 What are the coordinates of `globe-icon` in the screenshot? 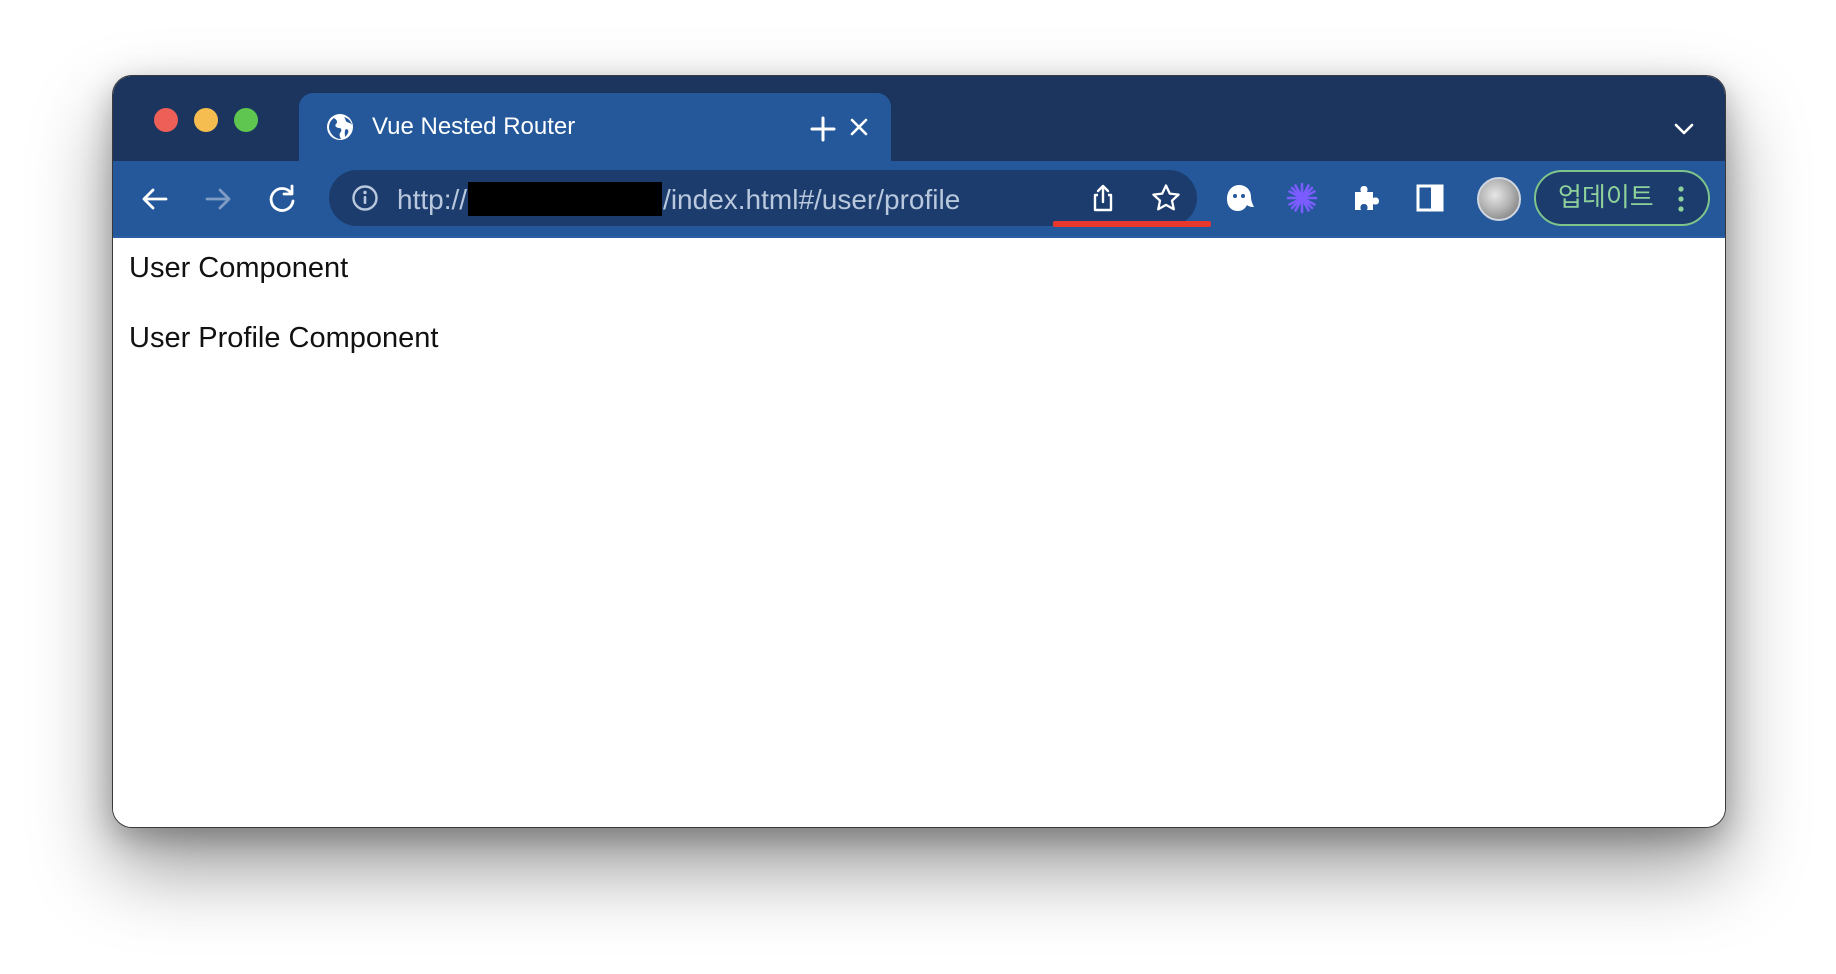 It's located at (340, 127).